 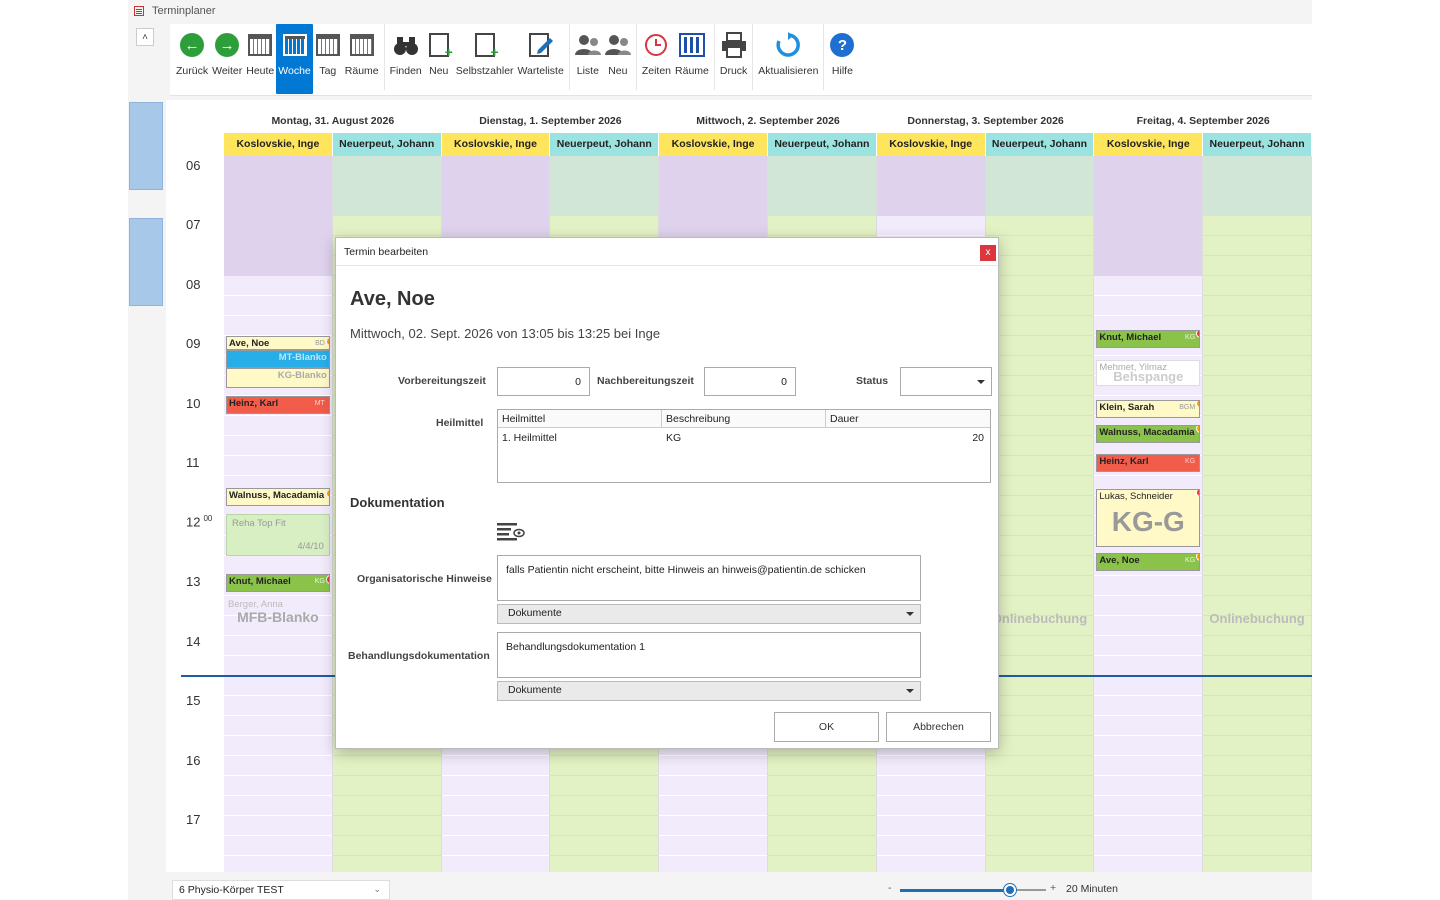 What do you see at coordinates (397, 502) in the screenshot?
I see `documentation-heading: Dokumentation` at bounding box center [397, 502].